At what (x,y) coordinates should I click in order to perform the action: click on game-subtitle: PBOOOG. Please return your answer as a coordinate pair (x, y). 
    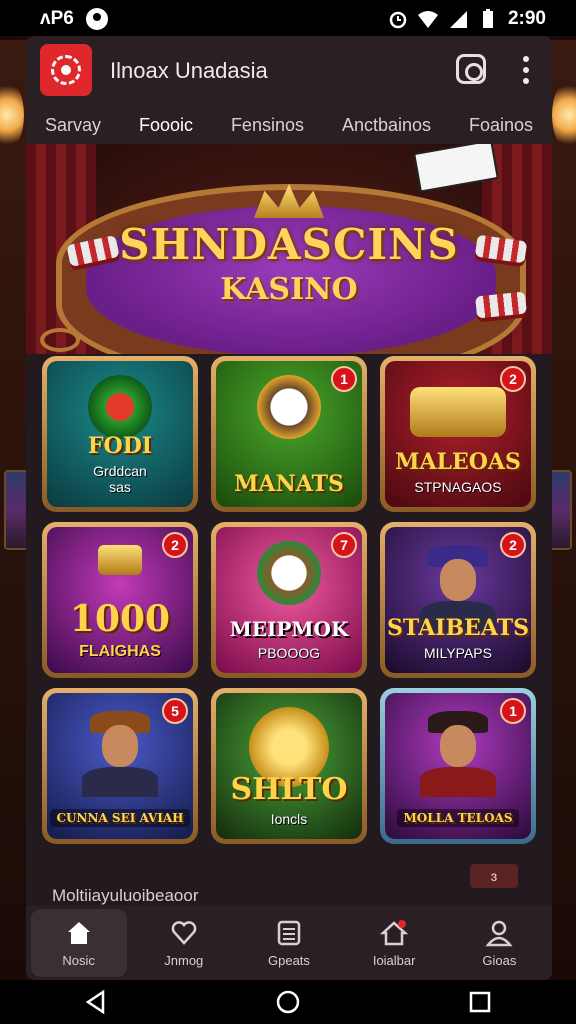
    Looking at the image, I should click on (289, 653).